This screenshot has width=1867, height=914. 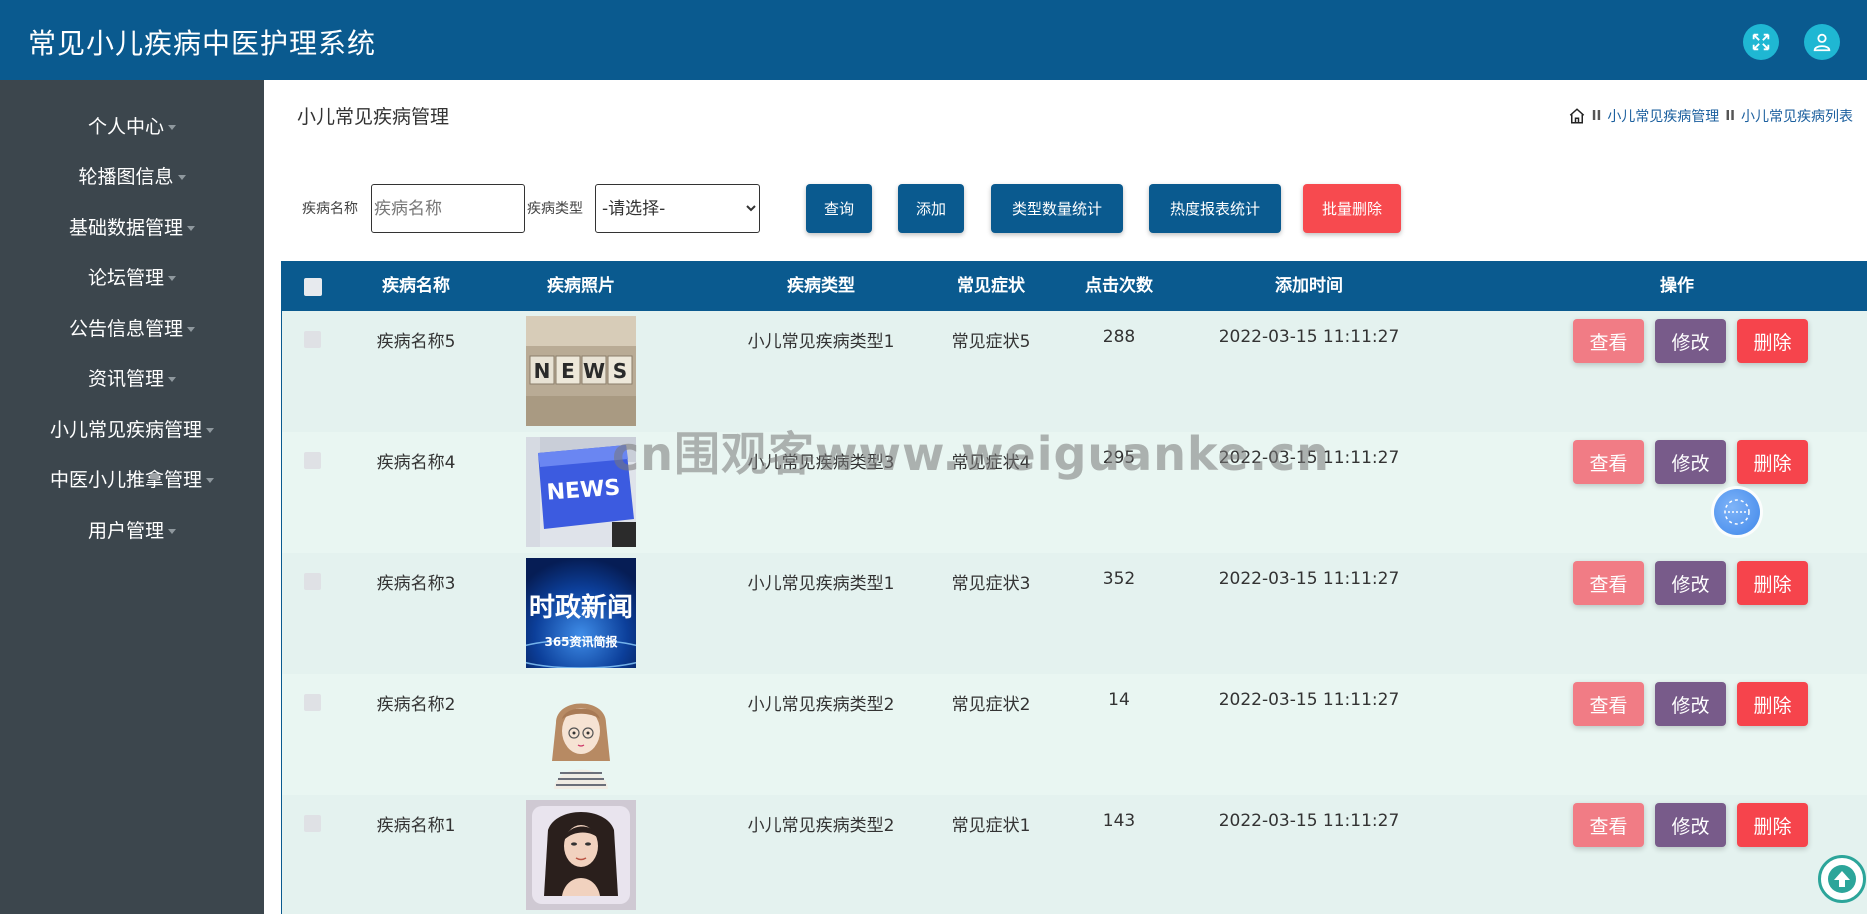 What do you see at coordinates (330, 209) in the screenshot?
I see `name-filter-label: 疾病名称` at bounding box center [330, 209].